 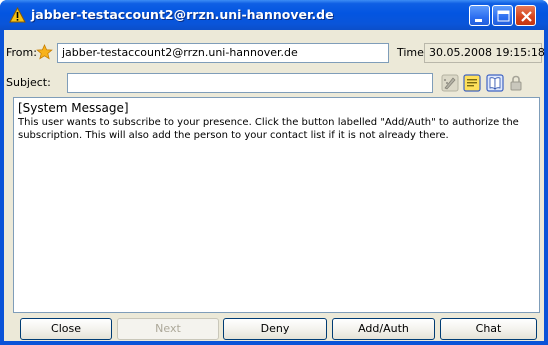 What do you see at coordinates (275, 329) in the screenshot?
I see `deny-button: Deny` at bounding box center [275, 329].